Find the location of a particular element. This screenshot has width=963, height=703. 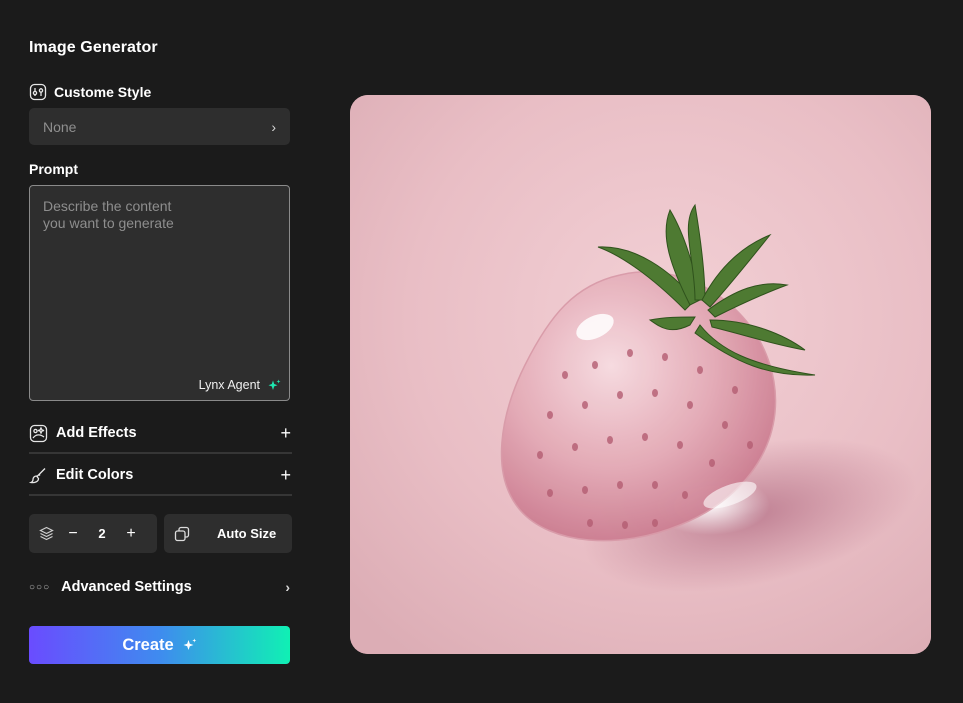

dots-icon: ○○○ is located at coordinates (40, 587).